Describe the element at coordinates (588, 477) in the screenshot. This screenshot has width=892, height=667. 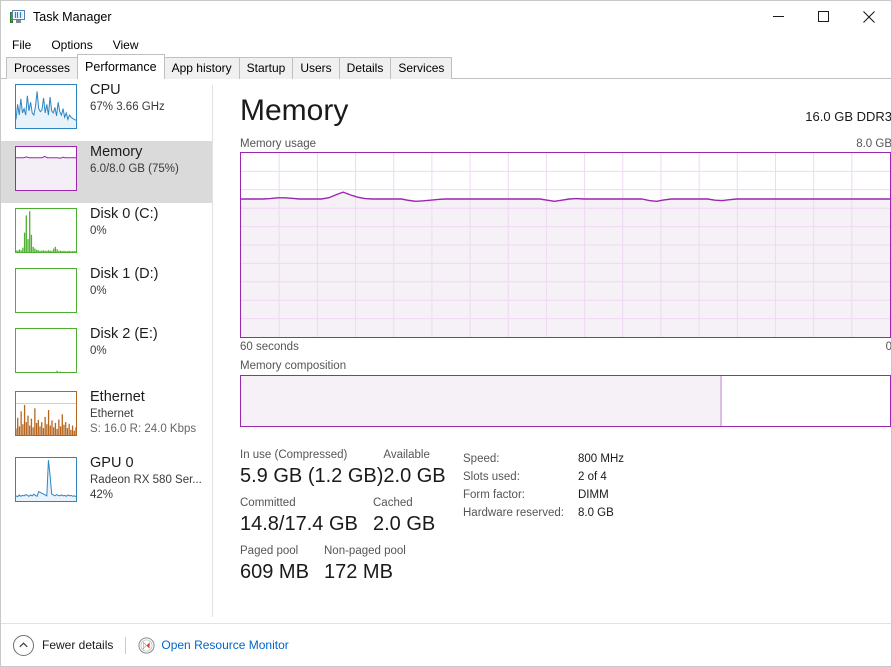
I see `hw-row-slots: Slots used: 2 of 4` at that location.